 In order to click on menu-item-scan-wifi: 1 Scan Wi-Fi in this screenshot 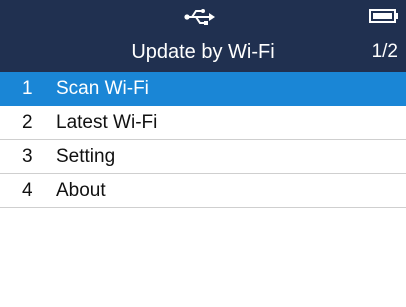, I will do `click(203, 89)`.